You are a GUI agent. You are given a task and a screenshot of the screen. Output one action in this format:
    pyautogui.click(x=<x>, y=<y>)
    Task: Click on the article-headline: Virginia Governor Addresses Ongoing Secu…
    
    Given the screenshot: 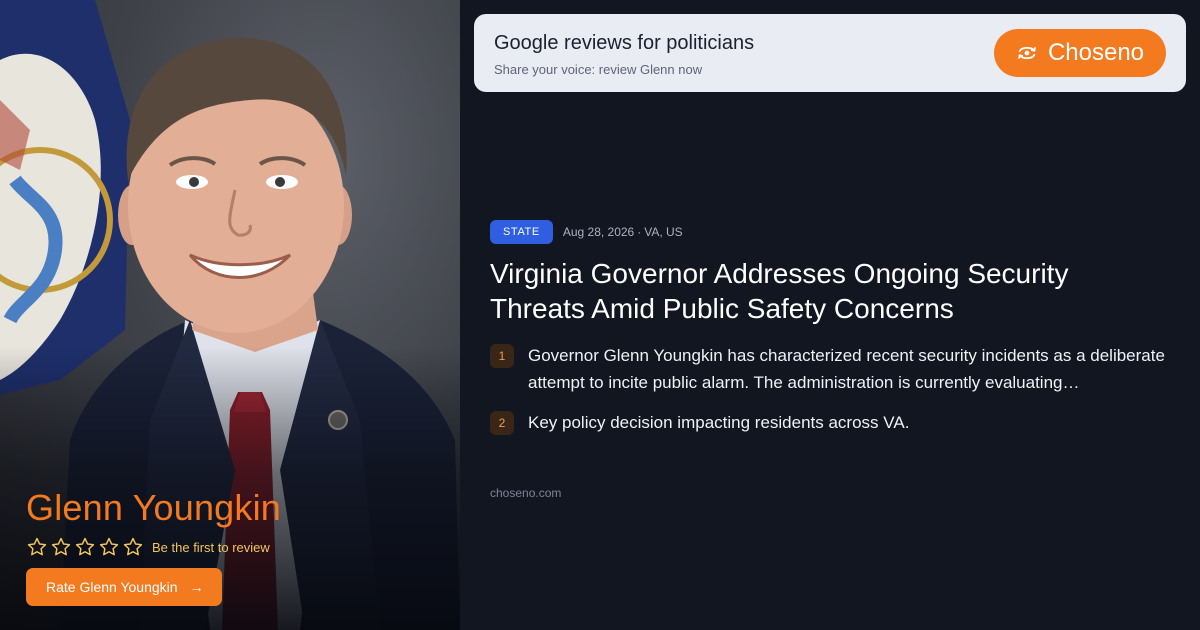 What is the action you would take?
    pyautogui.click(x=830, y=291)
    